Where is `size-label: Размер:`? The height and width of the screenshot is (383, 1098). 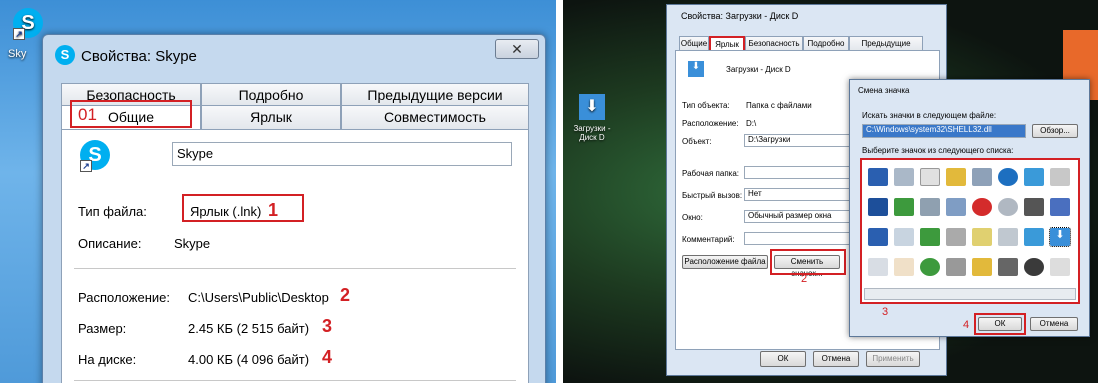
size-label: Размер: is located at coordinates (102, 328).